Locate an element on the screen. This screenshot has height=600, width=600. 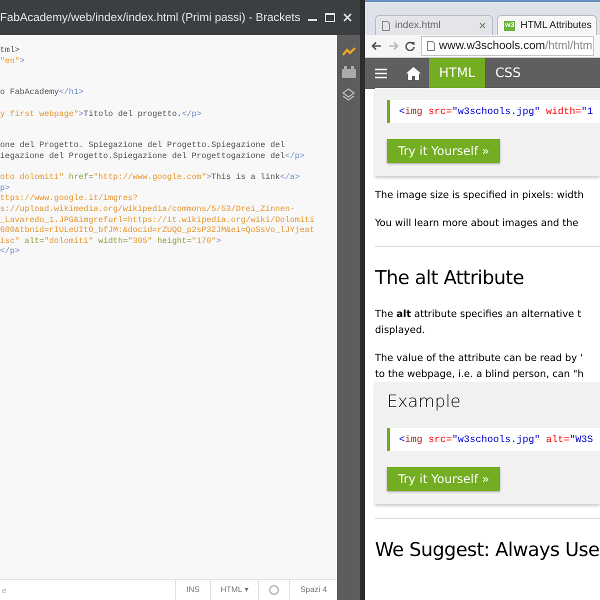
maximize-icon is located at coordinates (330, 17).